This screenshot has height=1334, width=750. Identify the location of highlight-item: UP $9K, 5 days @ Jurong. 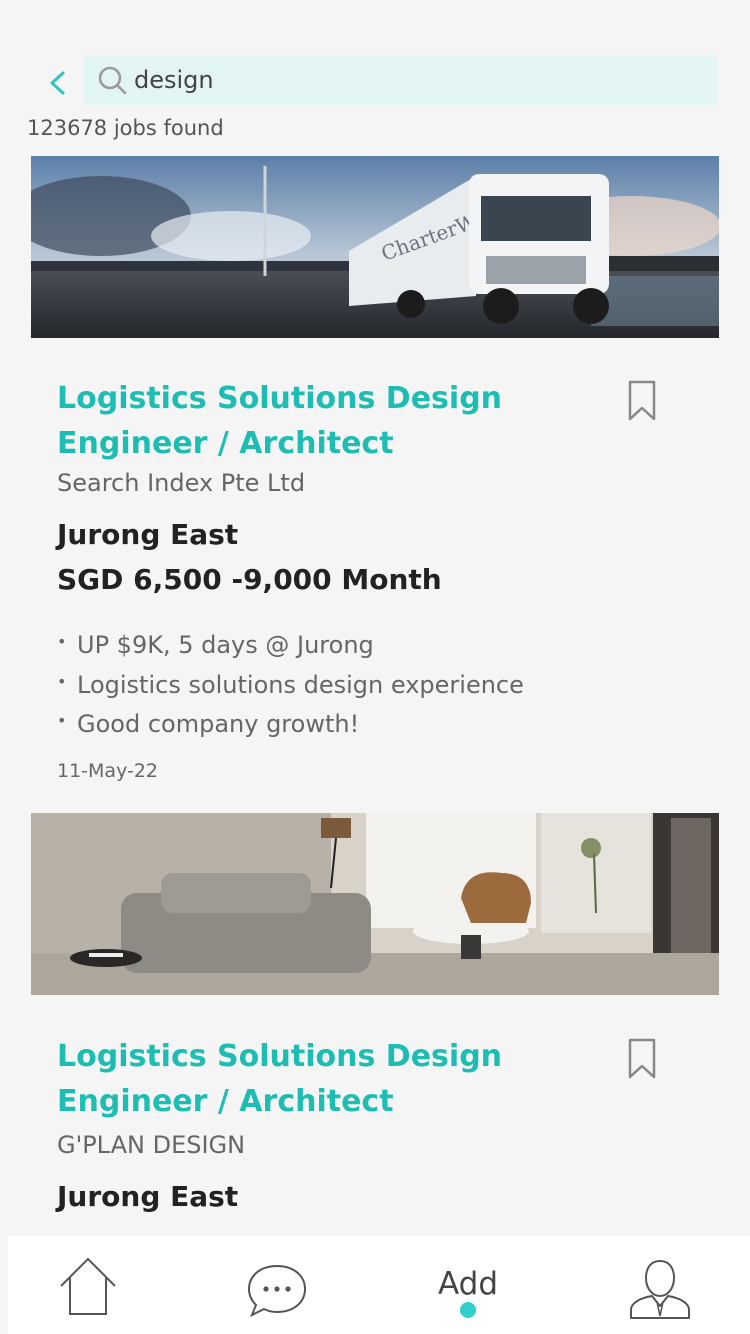
(290, 644).